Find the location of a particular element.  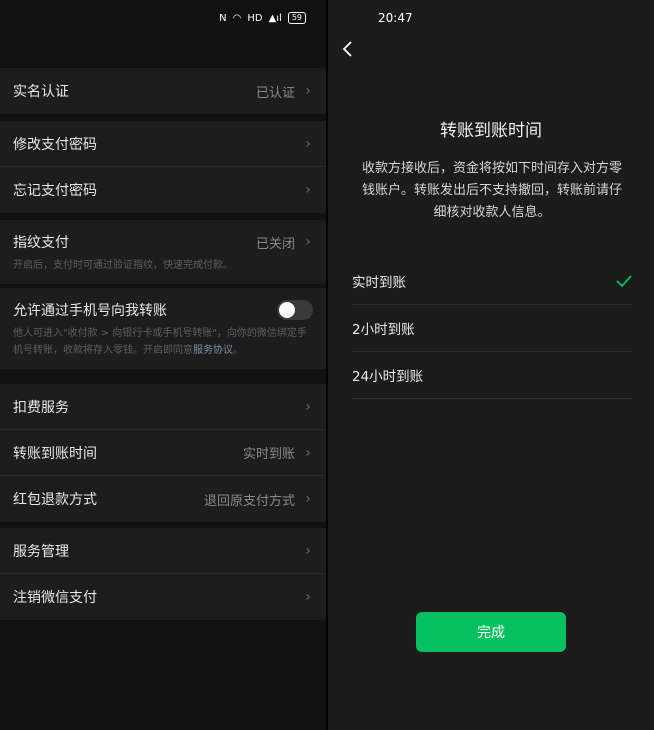

fingerprint-row: 指纹支付 已关闭 › 开启后，支付时可通过验证指纹，快速完成付款。 is located at coordinates (163, 252).